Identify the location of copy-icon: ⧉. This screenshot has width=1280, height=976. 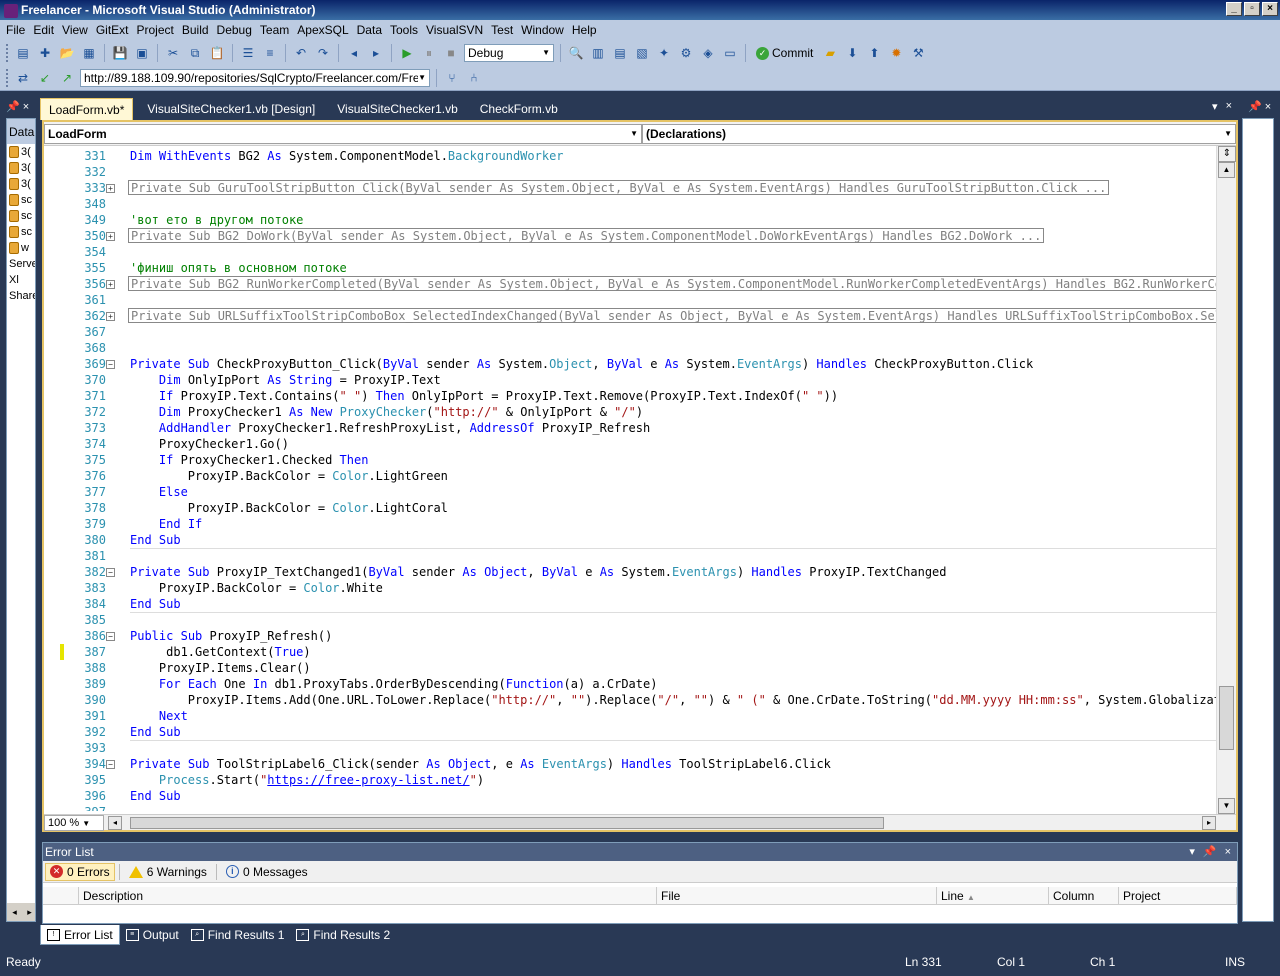
(195, 53).